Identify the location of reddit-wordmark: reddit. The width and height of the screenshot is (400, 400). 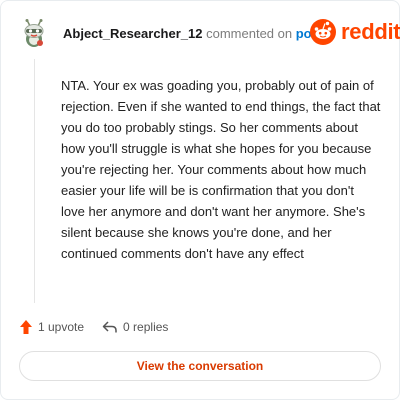
(370, 31).